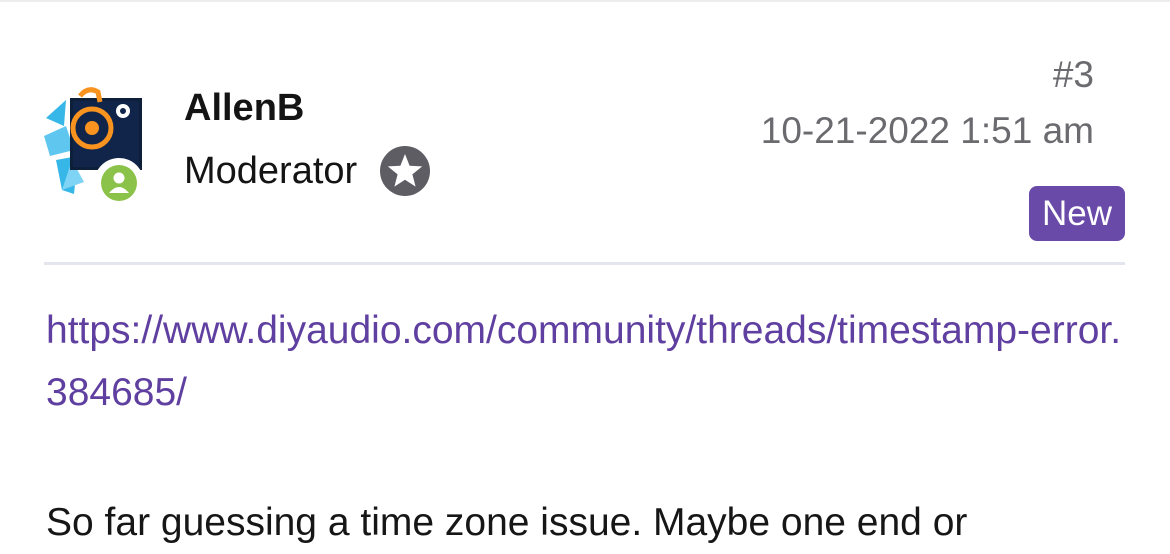 The width and height of the screenshot is (1170, 554). I want to click on post-number-link: #3, so click(1073, 75).